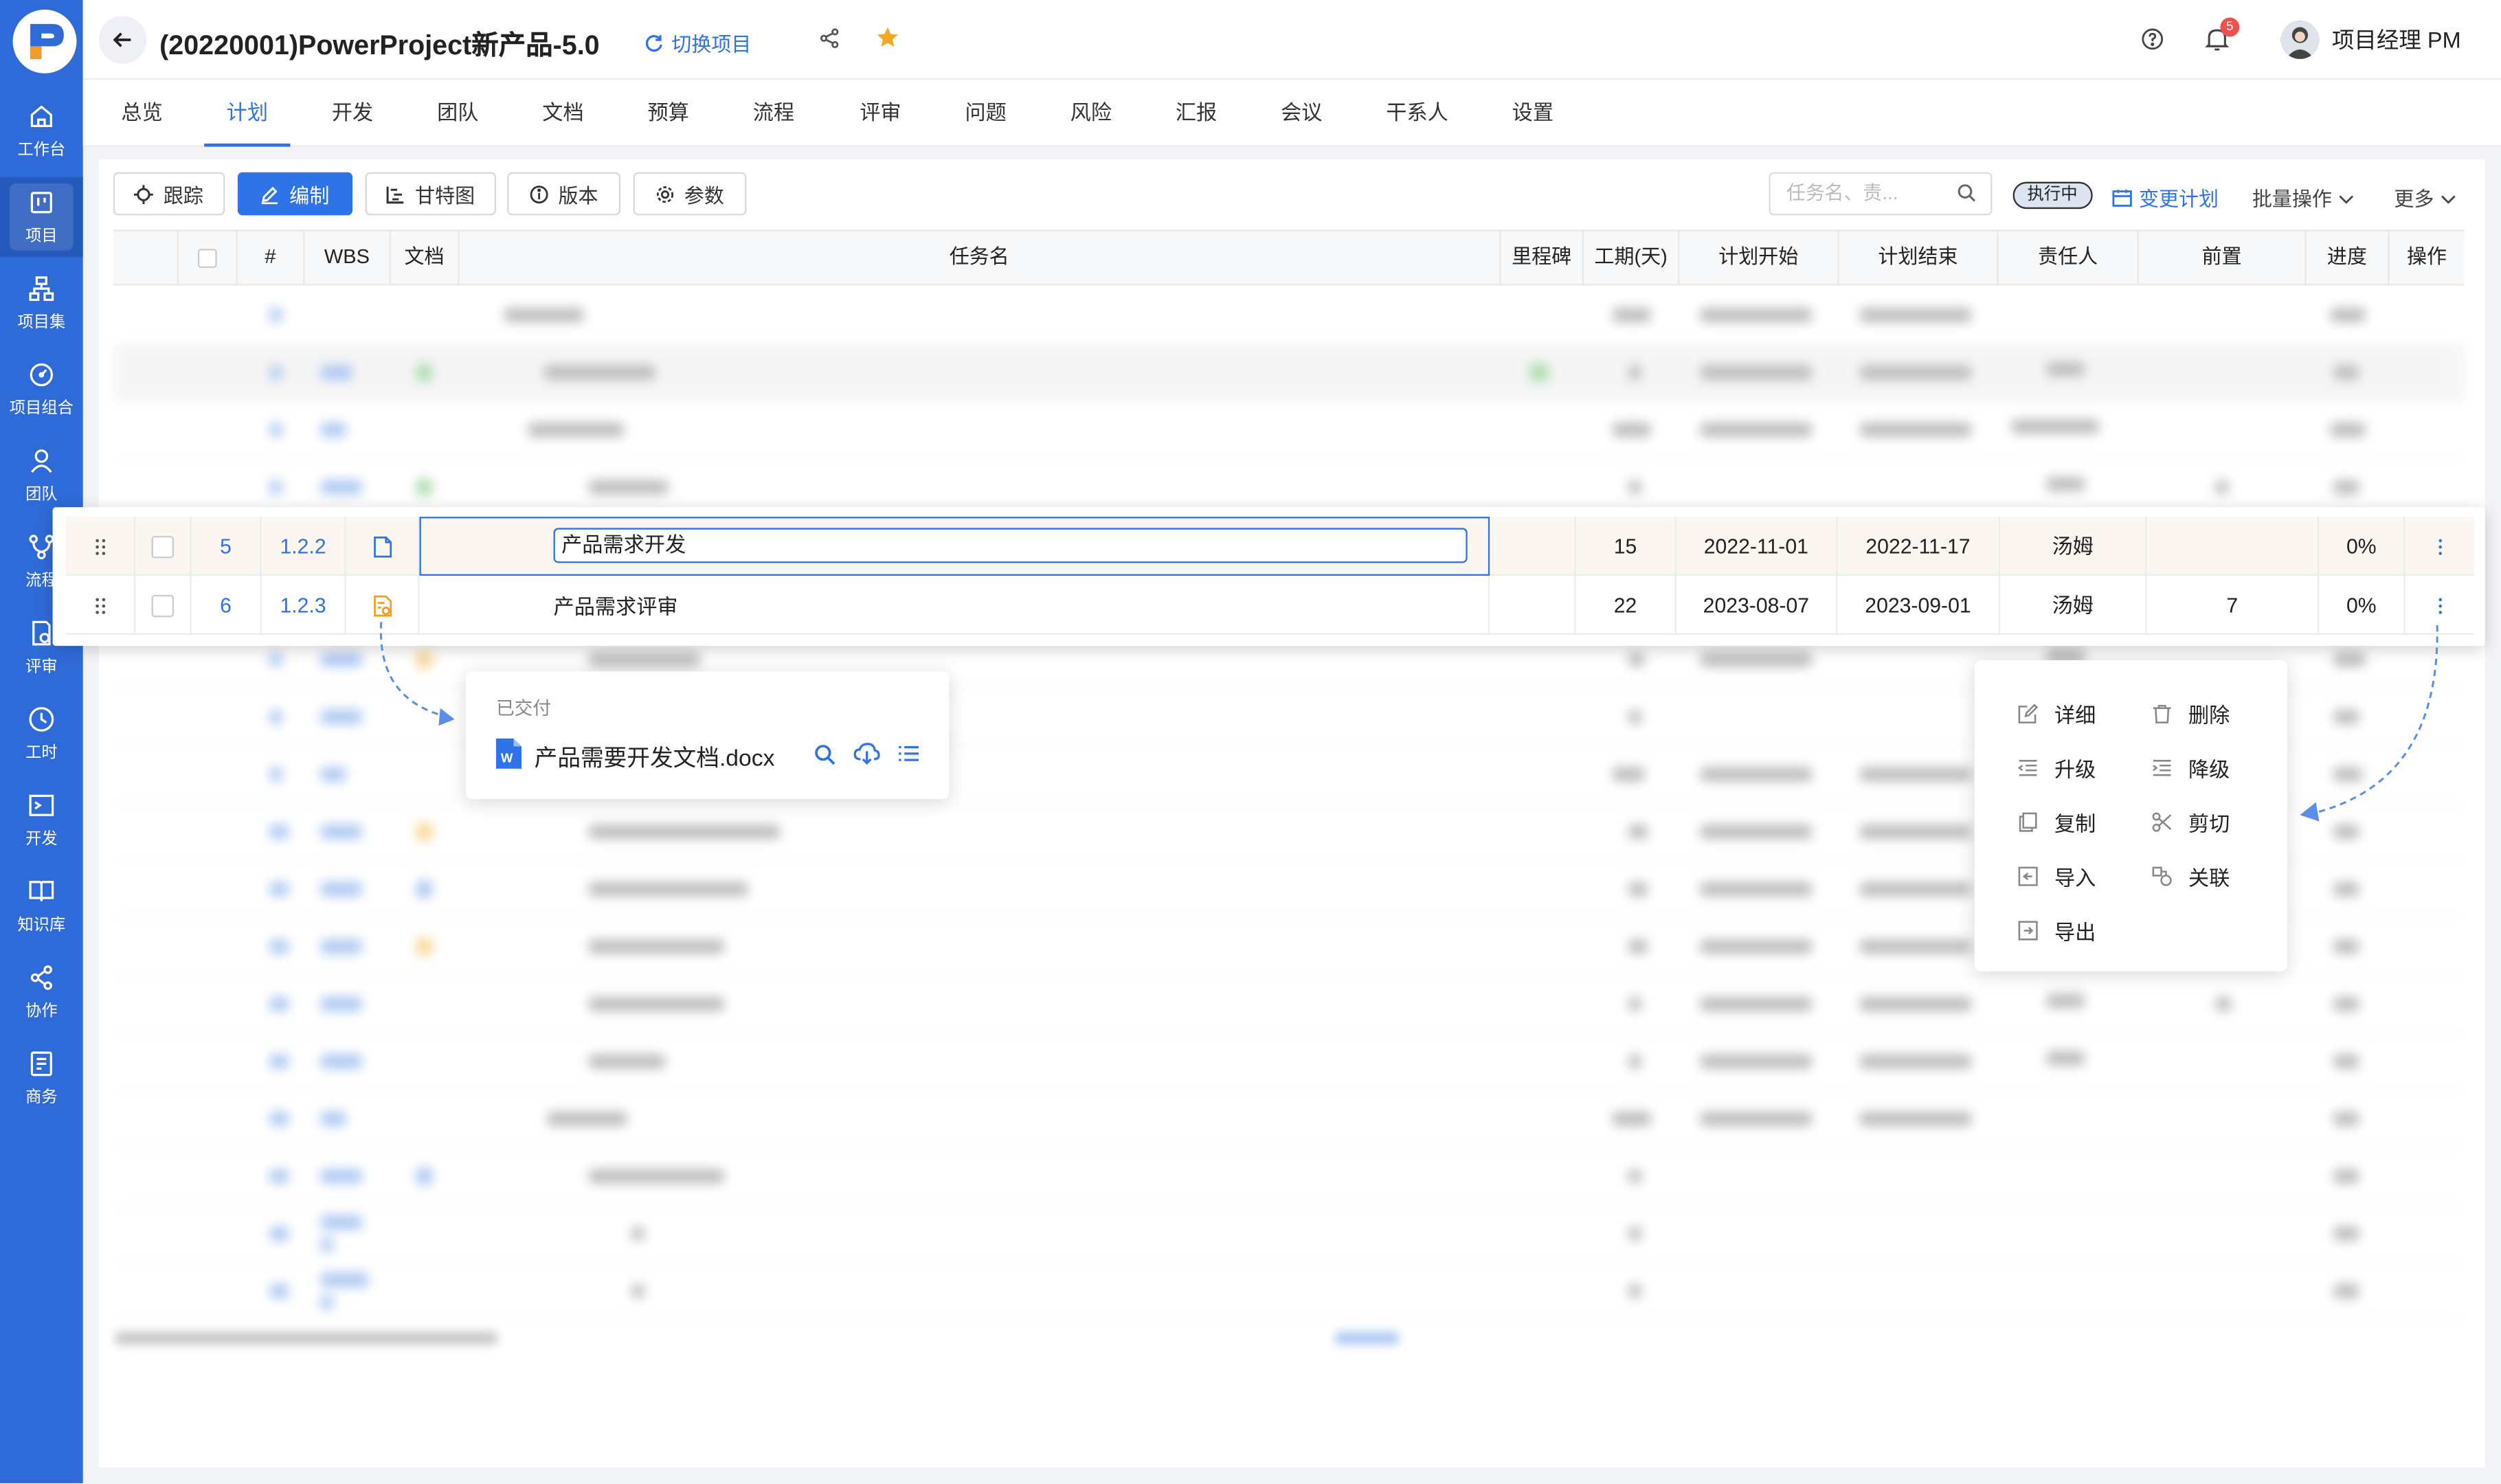 The height and width of the screenshot is (1484, 2501). What do you see at coordinates (2209, 769) in the screenshot?
I see `menu-label: 降级` at bounding box center [2209, 769].